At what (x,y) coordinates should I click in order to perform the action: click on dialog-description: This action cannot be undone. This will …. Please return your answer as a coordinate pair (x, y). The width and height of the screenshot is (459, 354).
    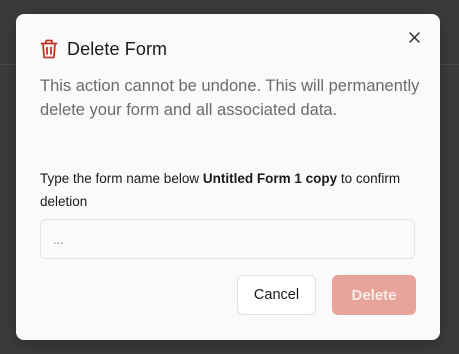
    Looking at the image, I should click on (230, 98).